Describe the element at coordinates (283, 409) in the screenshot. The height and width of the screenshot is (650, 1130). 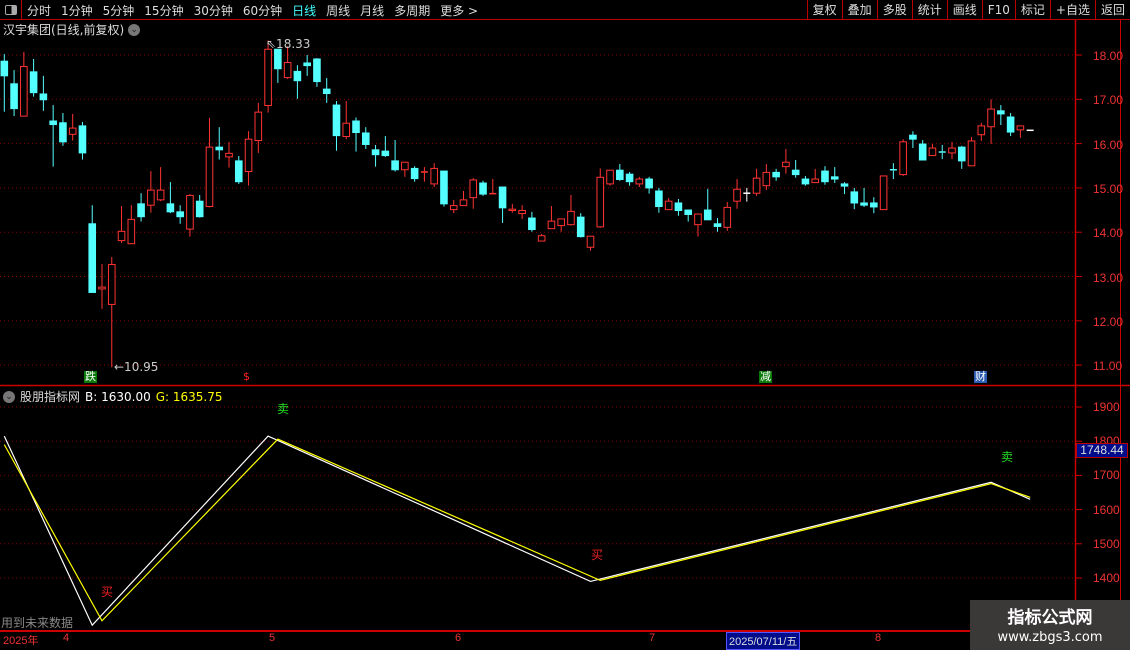
I see `signal-marker: 卖` at that location.